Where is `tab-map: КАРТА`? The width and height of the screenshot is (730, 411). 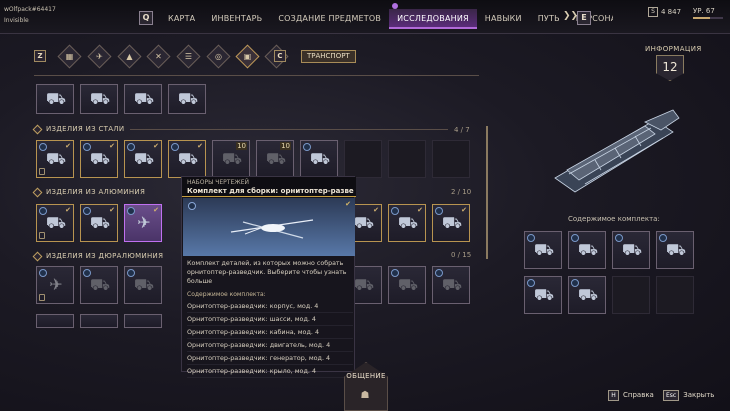 tab-map: КАРТА is located at coordinates (181, 19).